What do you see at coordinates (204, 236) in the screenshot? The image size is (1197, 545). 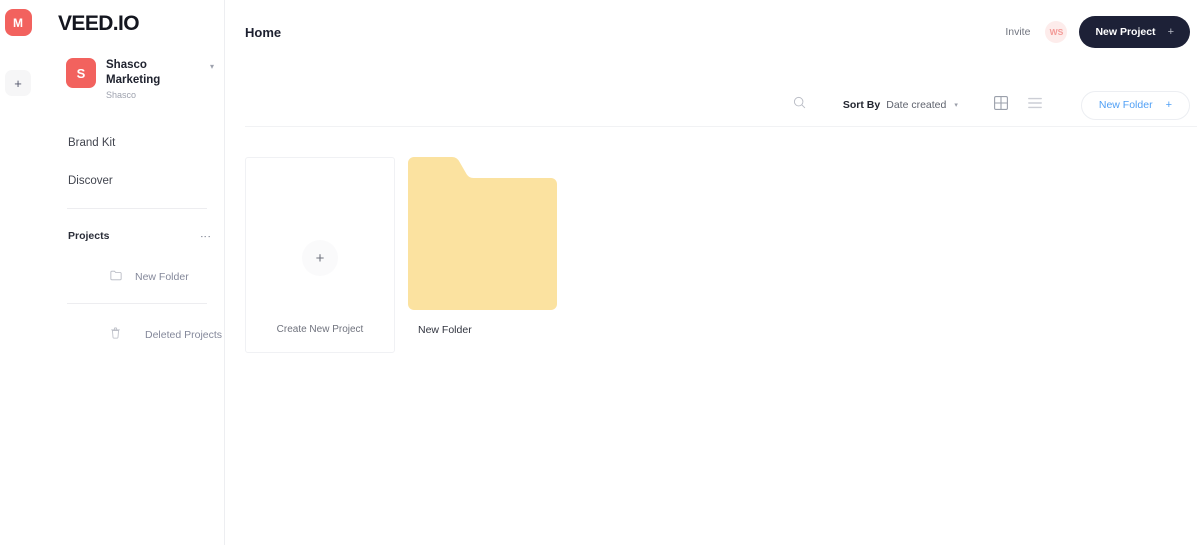 I see `projects-more-menu-icon: ⋮` at bounding box center [204, 236].